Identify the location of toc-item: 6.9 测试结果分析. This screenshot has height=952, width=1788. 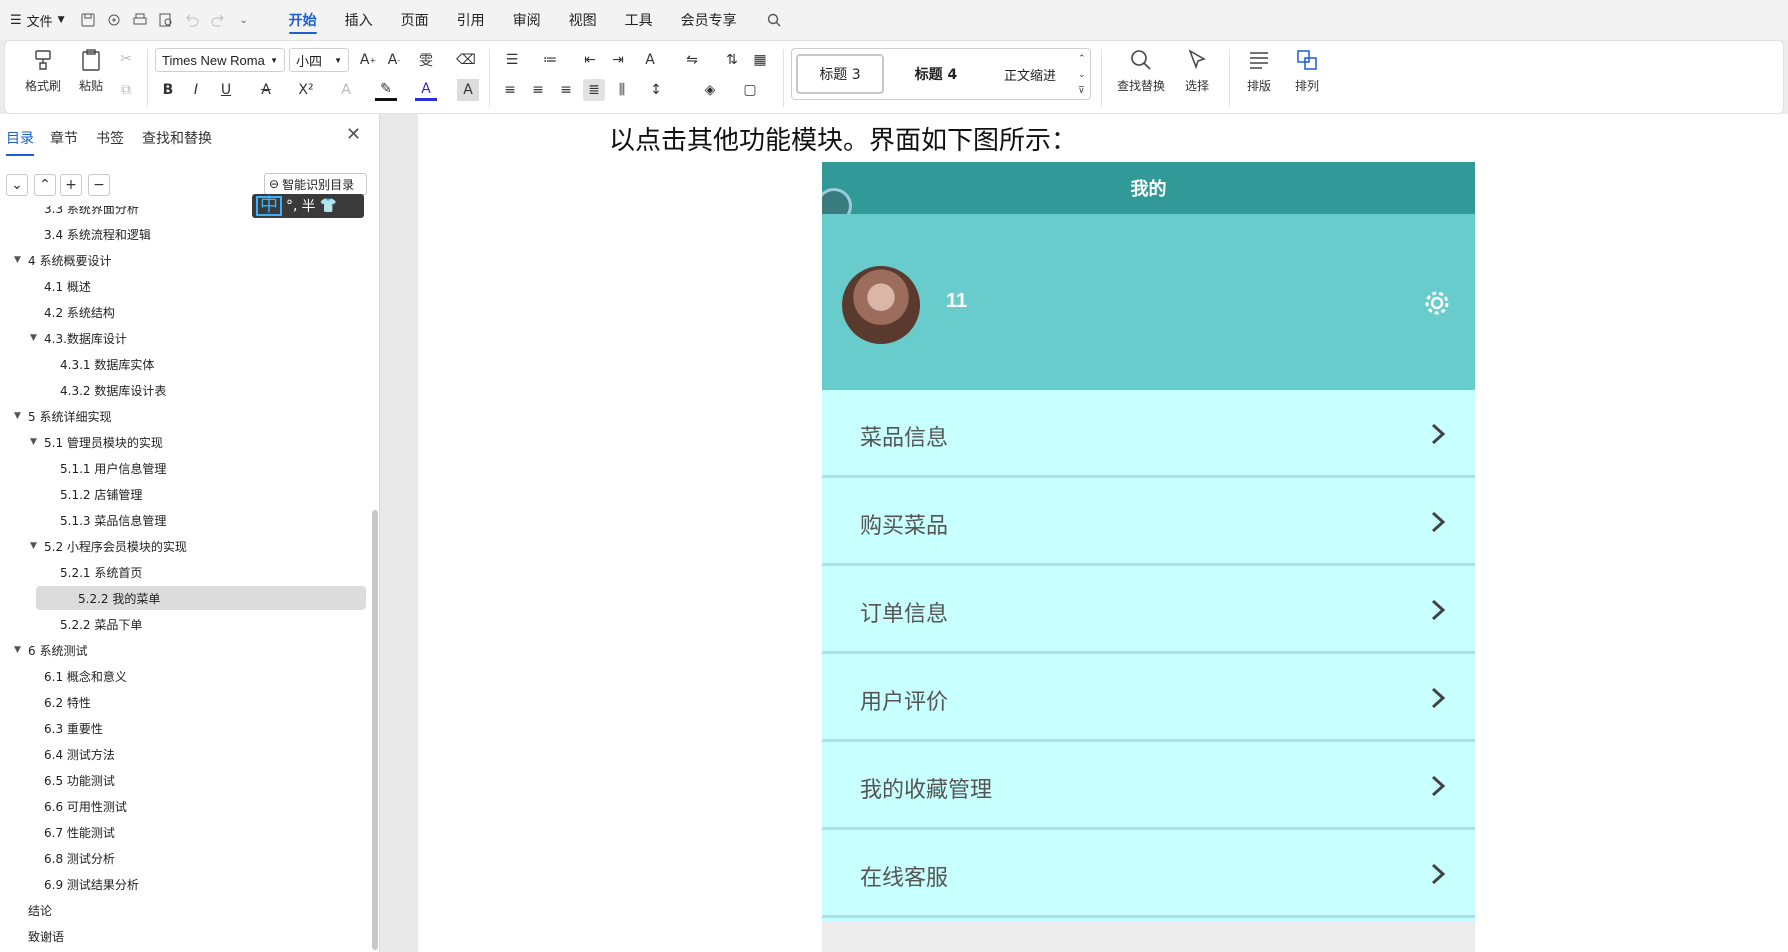
(84, 884).